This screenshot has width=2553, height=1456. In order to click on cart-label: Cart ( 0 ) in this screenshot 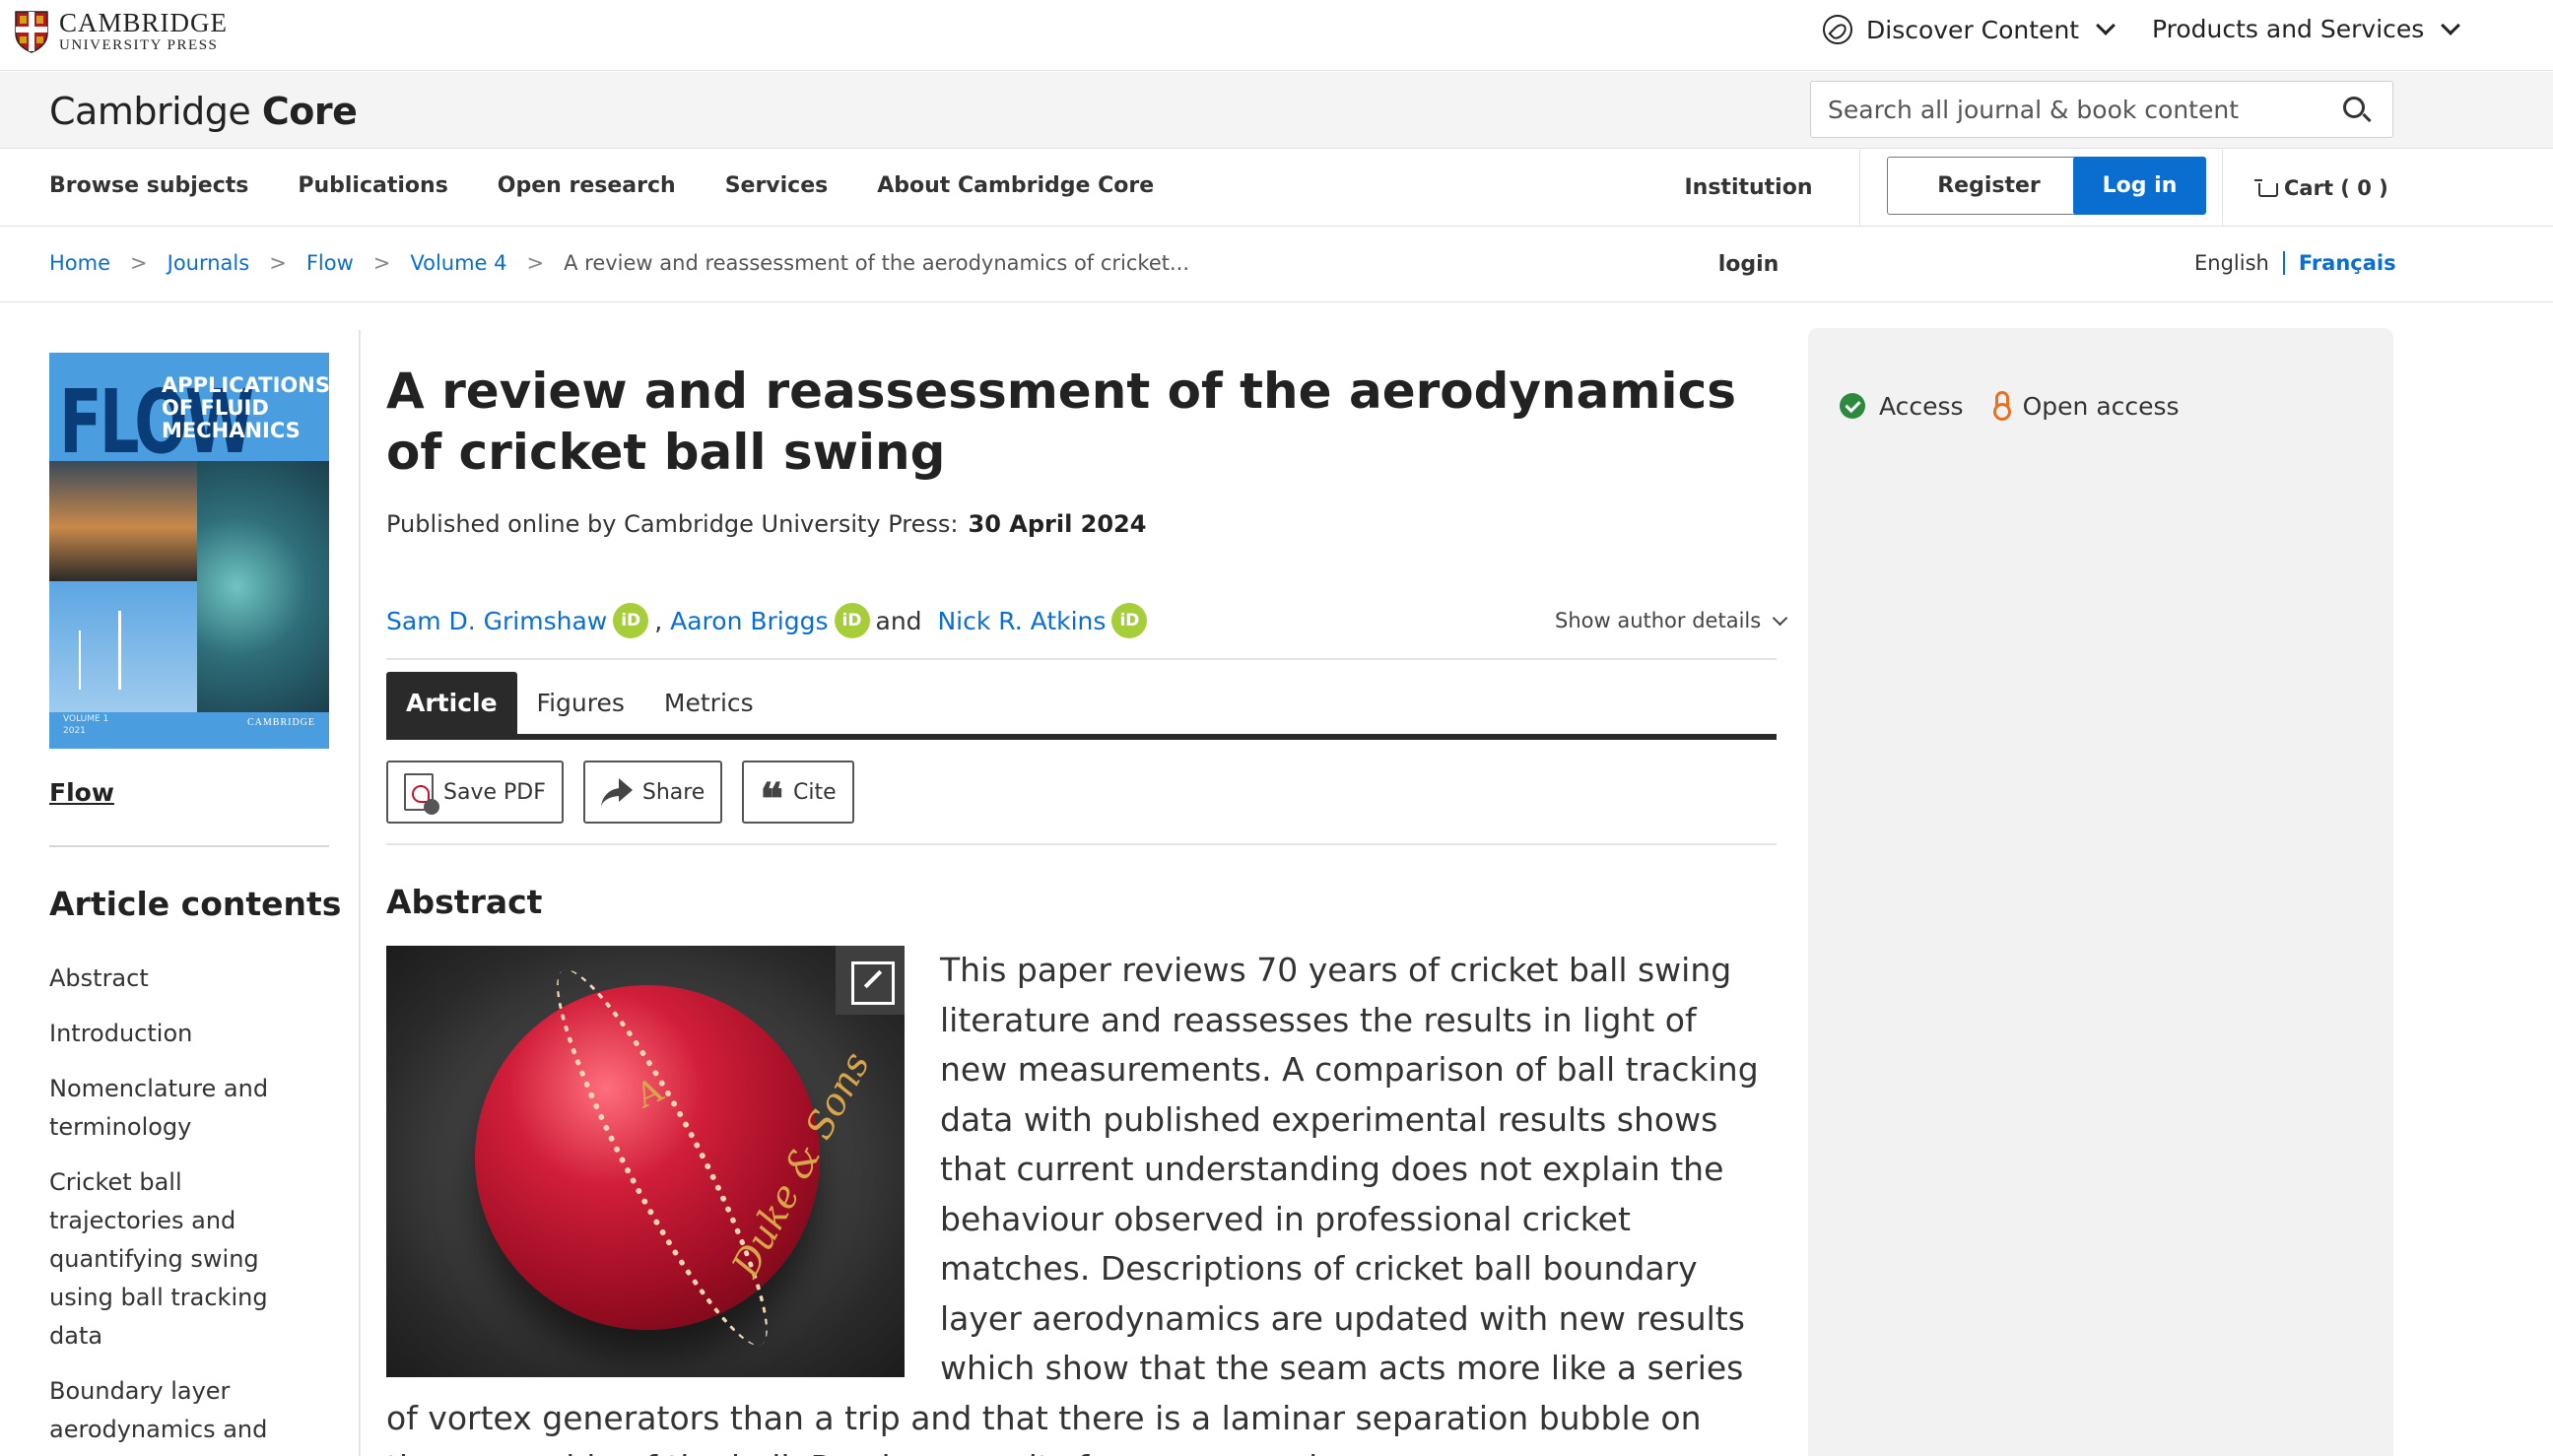, I will do `click(2336, 188)`.